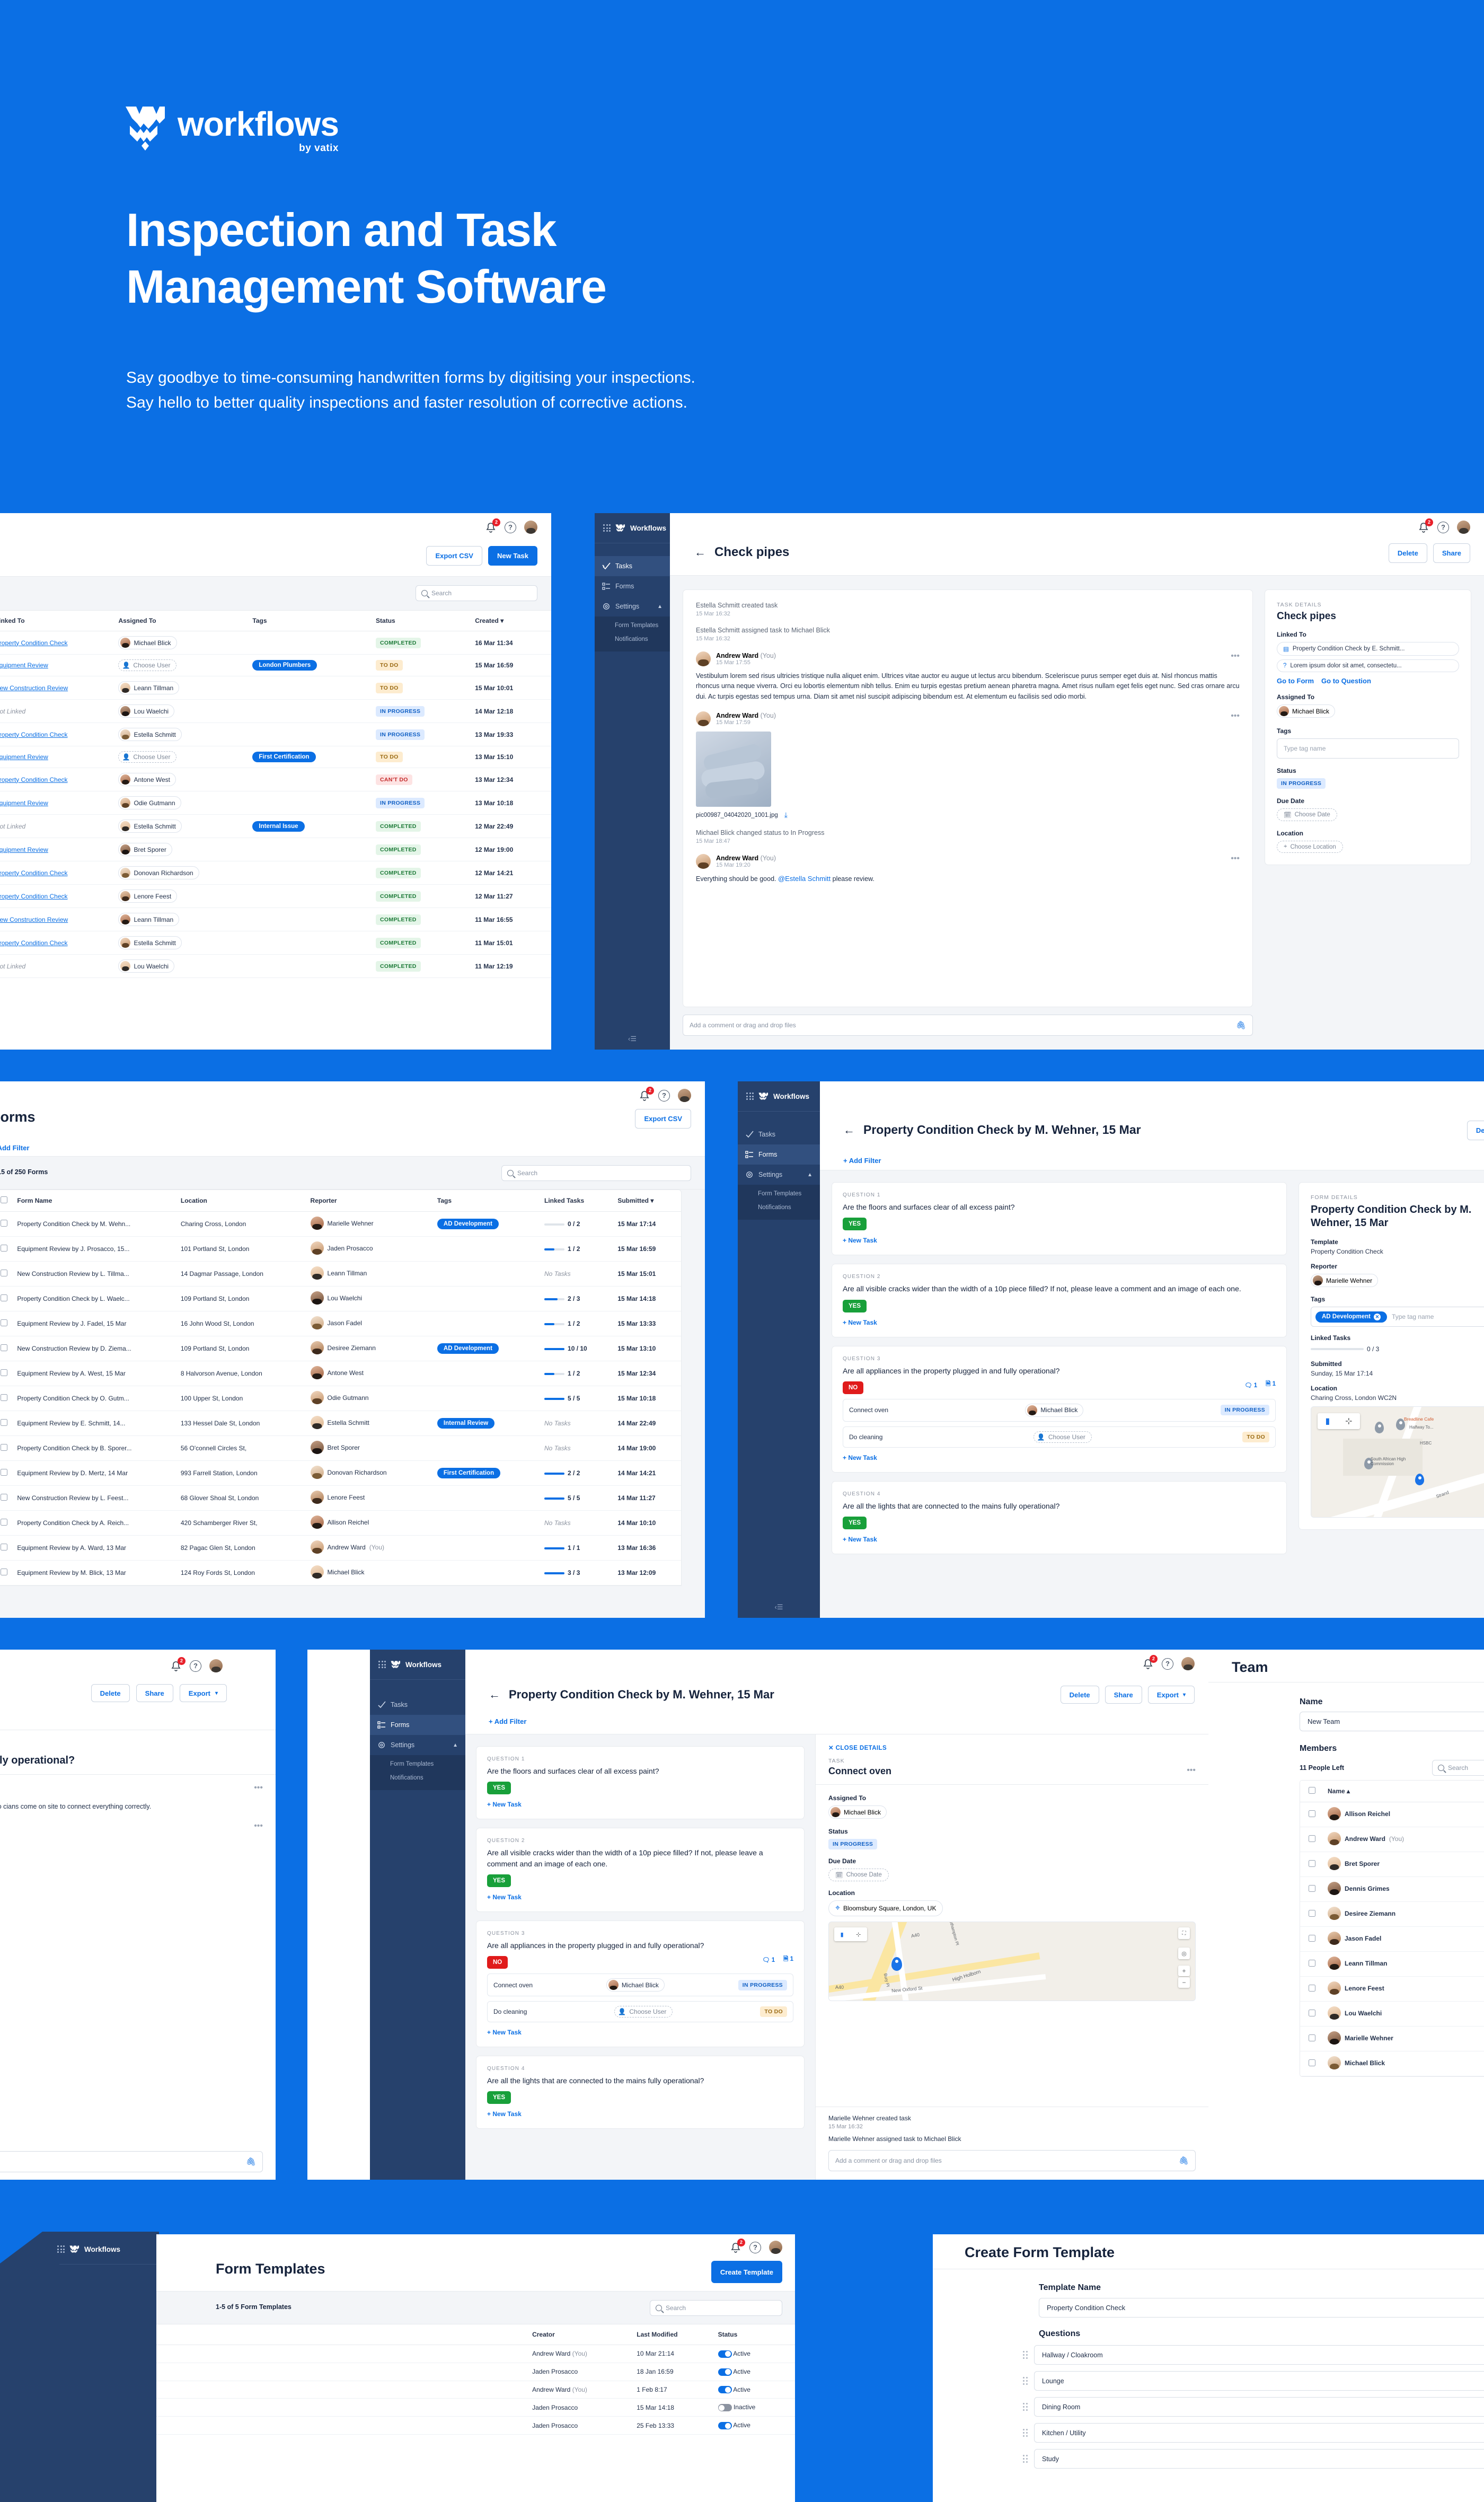 This screenshot has height=2502, width=1484. I want to click on assigned-user-chip: Bret Sporer, so click(145, 850).